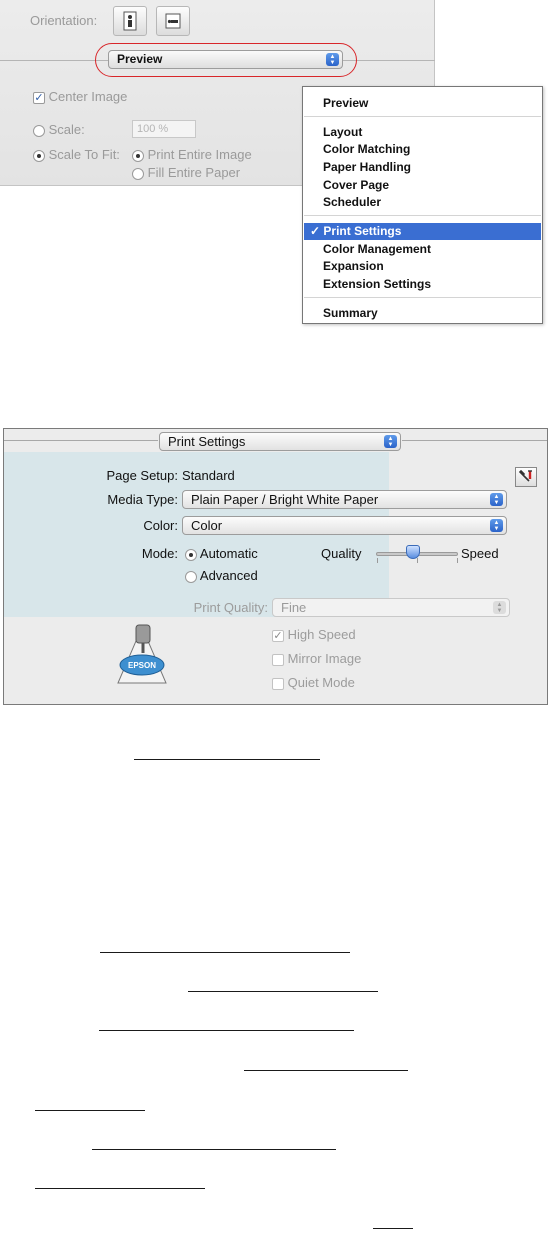 The height and width of the screenshot is (1246, 549). I want to click on epson-logo-text: EPSON, so click(142, 665).